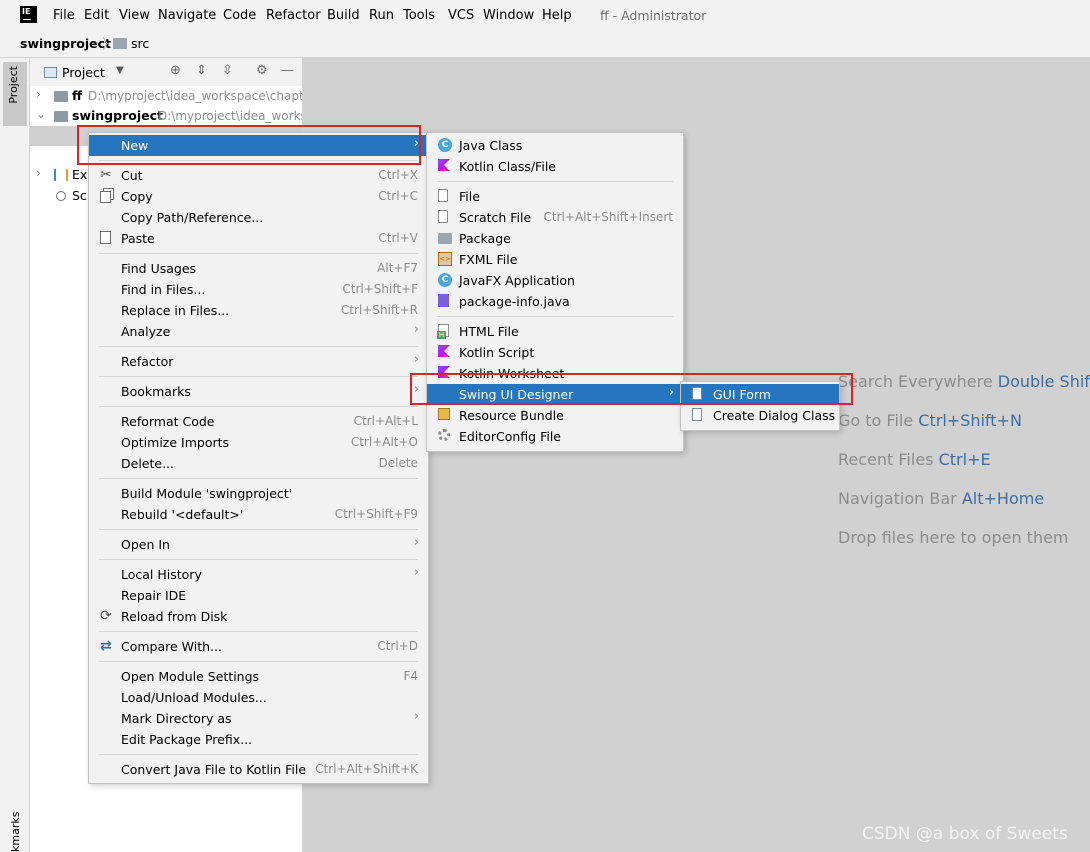  What do you see at coordinates (555, 331) in the screenshot?
I see `menu-item-html-file: HTML File` at bounding box center [555, 331].